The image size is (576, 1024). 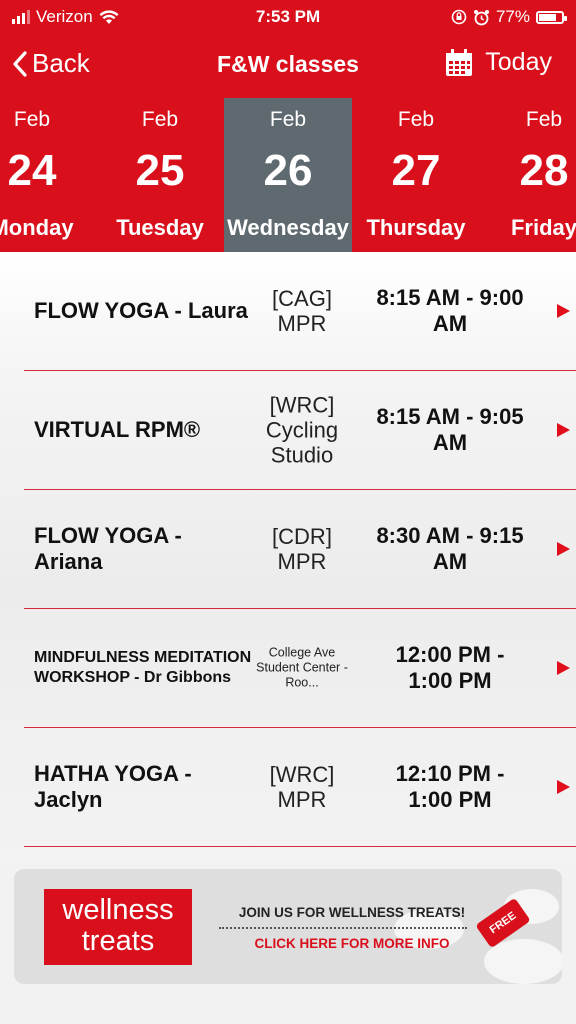 I want to click on day-tab-4: Feb 28 Friday, so click(x=528, y=175).